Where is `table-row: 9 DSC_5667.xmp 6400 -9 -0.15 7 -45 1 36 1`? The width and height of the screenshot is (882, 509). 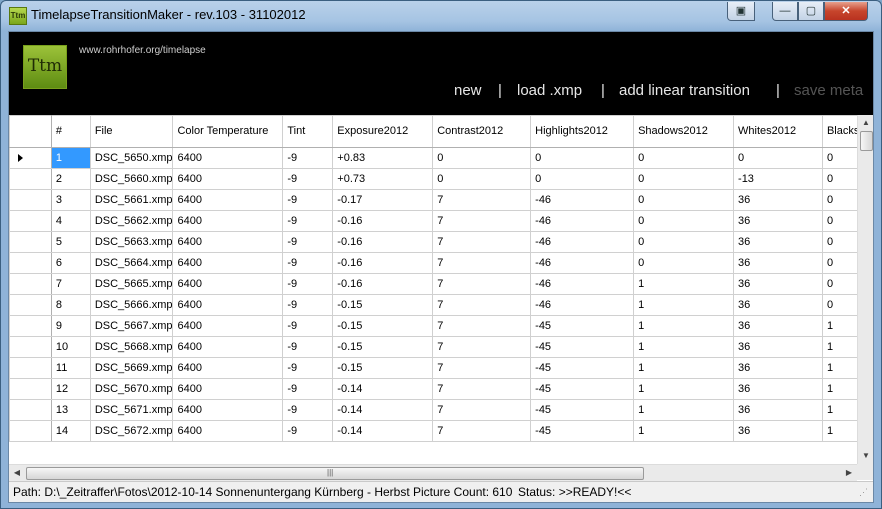
table-row: 9 DSC_5667.xmp 6400 -9 -0.15 7 -45 1 36 1 is located at coordinates (441, 326).